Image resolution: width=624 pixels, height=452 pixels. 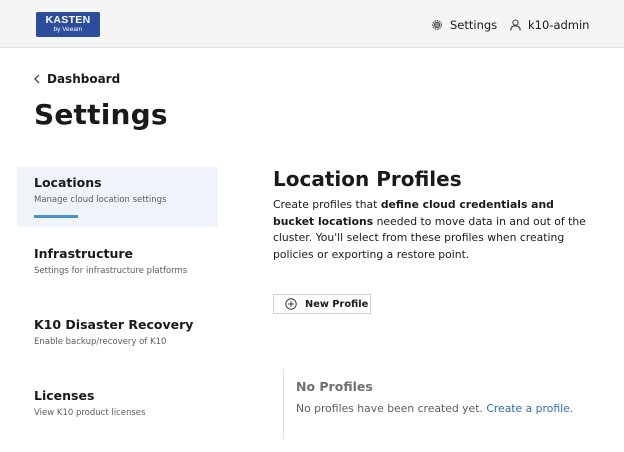 I want to click on user-icon, so click(x=515, y=25).